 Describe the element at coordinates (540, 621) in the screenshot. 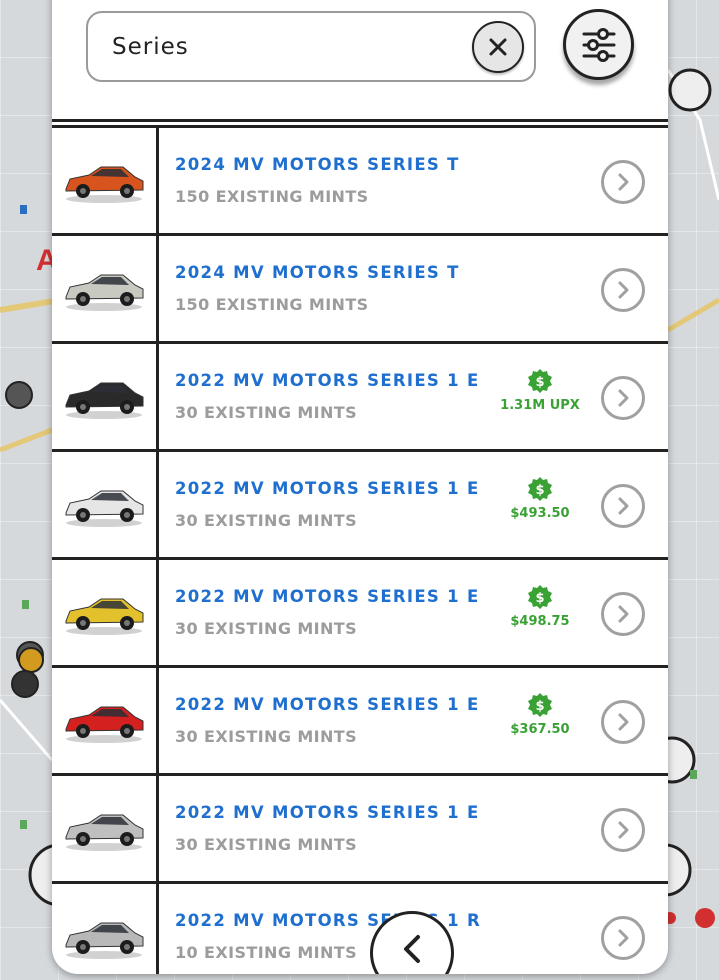

I see `item-price: $498.75` at that location.